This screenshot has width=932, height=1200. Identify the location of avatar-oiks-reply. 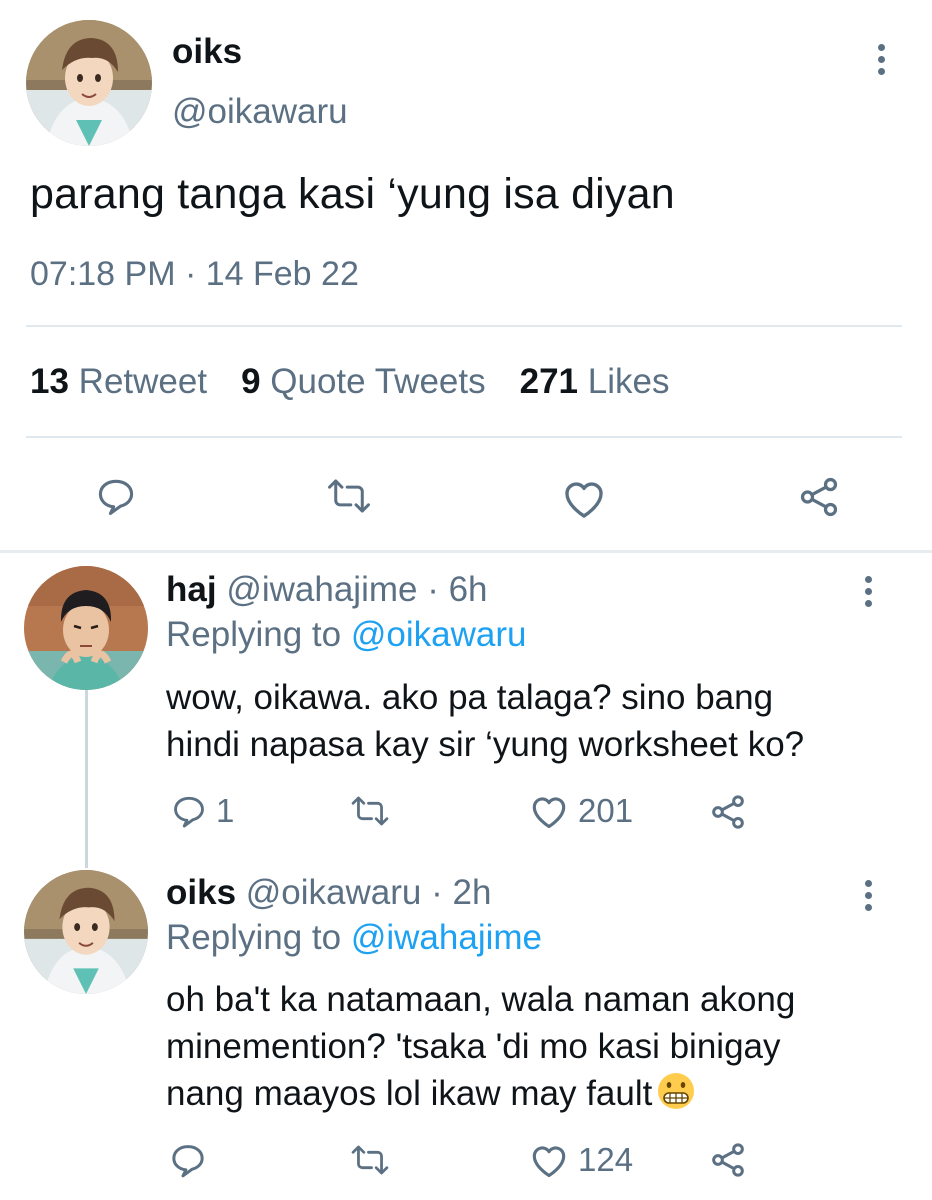
(86, 932).